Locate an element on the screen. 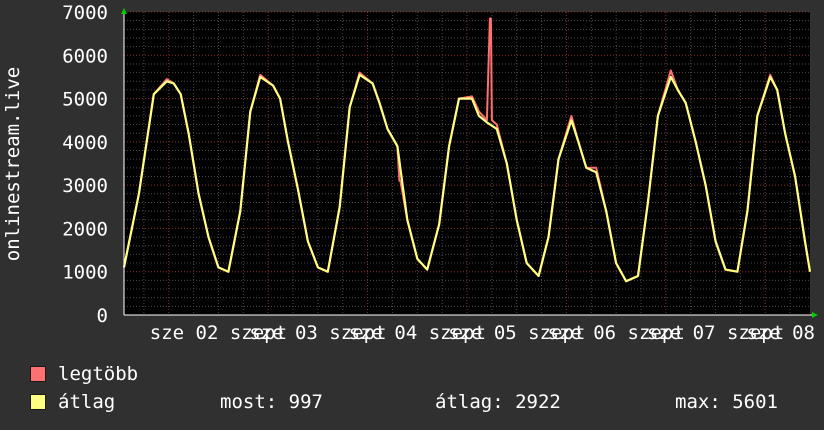  y-tick-label: 3000 is located at coordinates (85, 186).